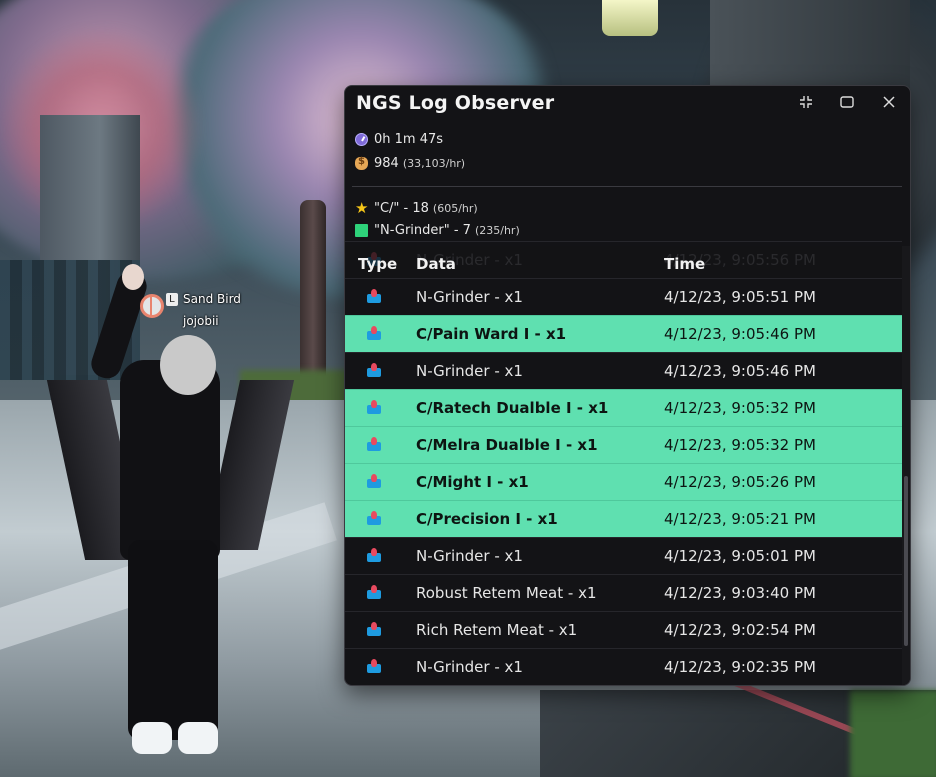  Describe the element at coordinates (623, 481) in the screenshot. I see `table-row: C/Might I - x1 4/12/23, 9:05:26 PM` at that location.